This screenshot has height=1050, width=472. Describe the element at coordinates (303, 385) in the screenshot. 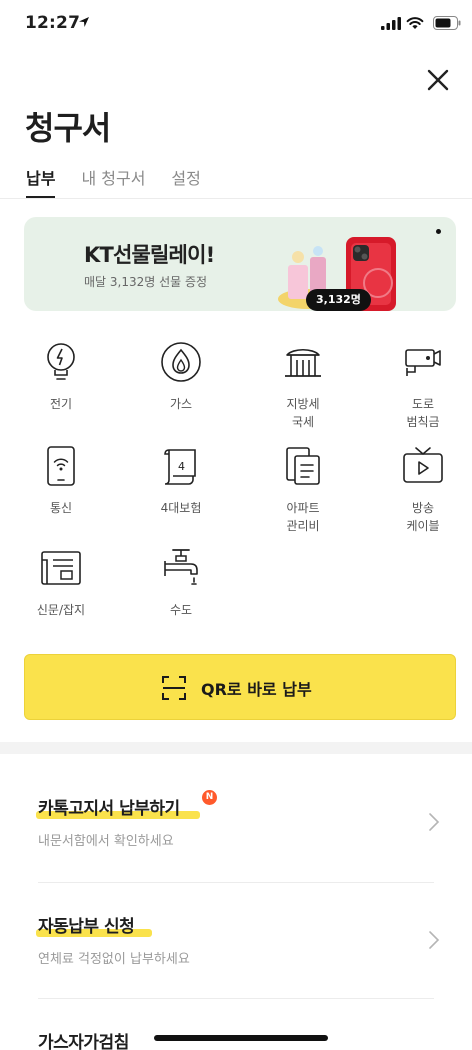

I see `category-local-tax: 지방세 국세` at that location.